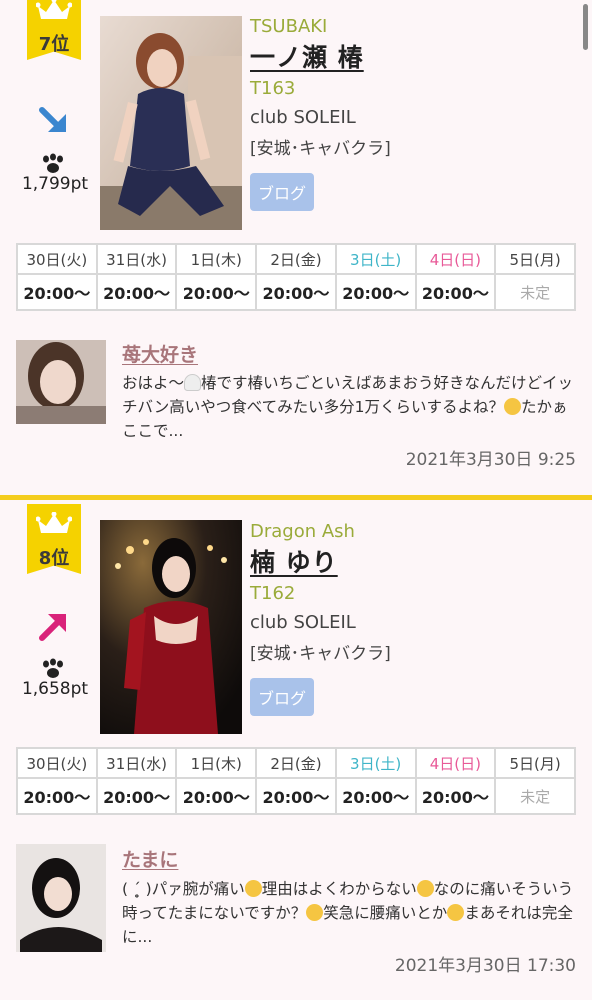 Image resolution: width=592 pixels, height=1000 pixels. I want to click on cast-name-link: 一ノ瀬 椿, so click(320, 56).